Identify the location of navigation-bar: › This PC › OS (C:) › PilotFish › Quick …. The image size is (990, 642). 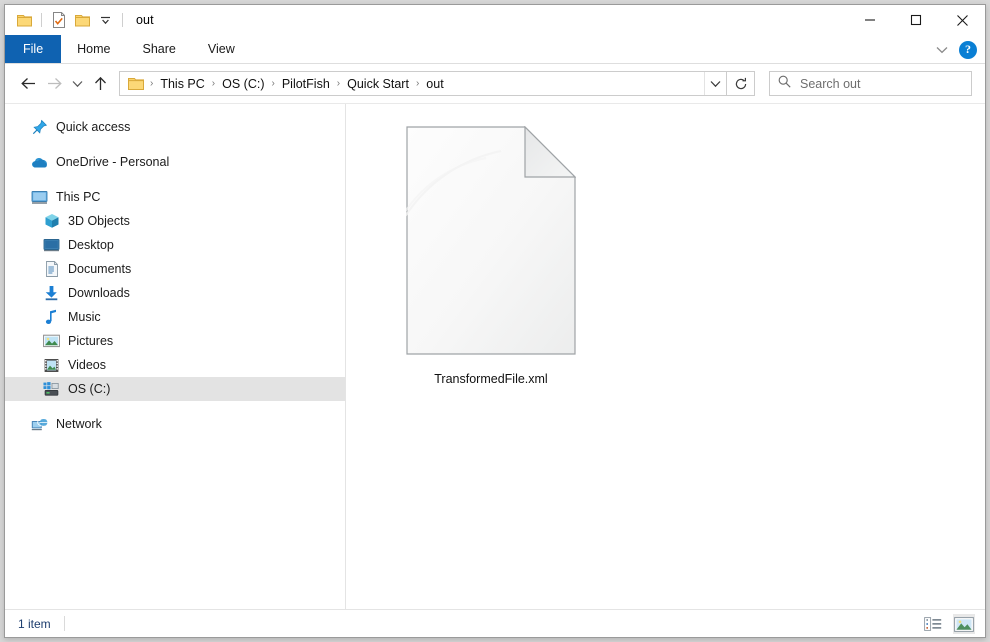
(495, 83).